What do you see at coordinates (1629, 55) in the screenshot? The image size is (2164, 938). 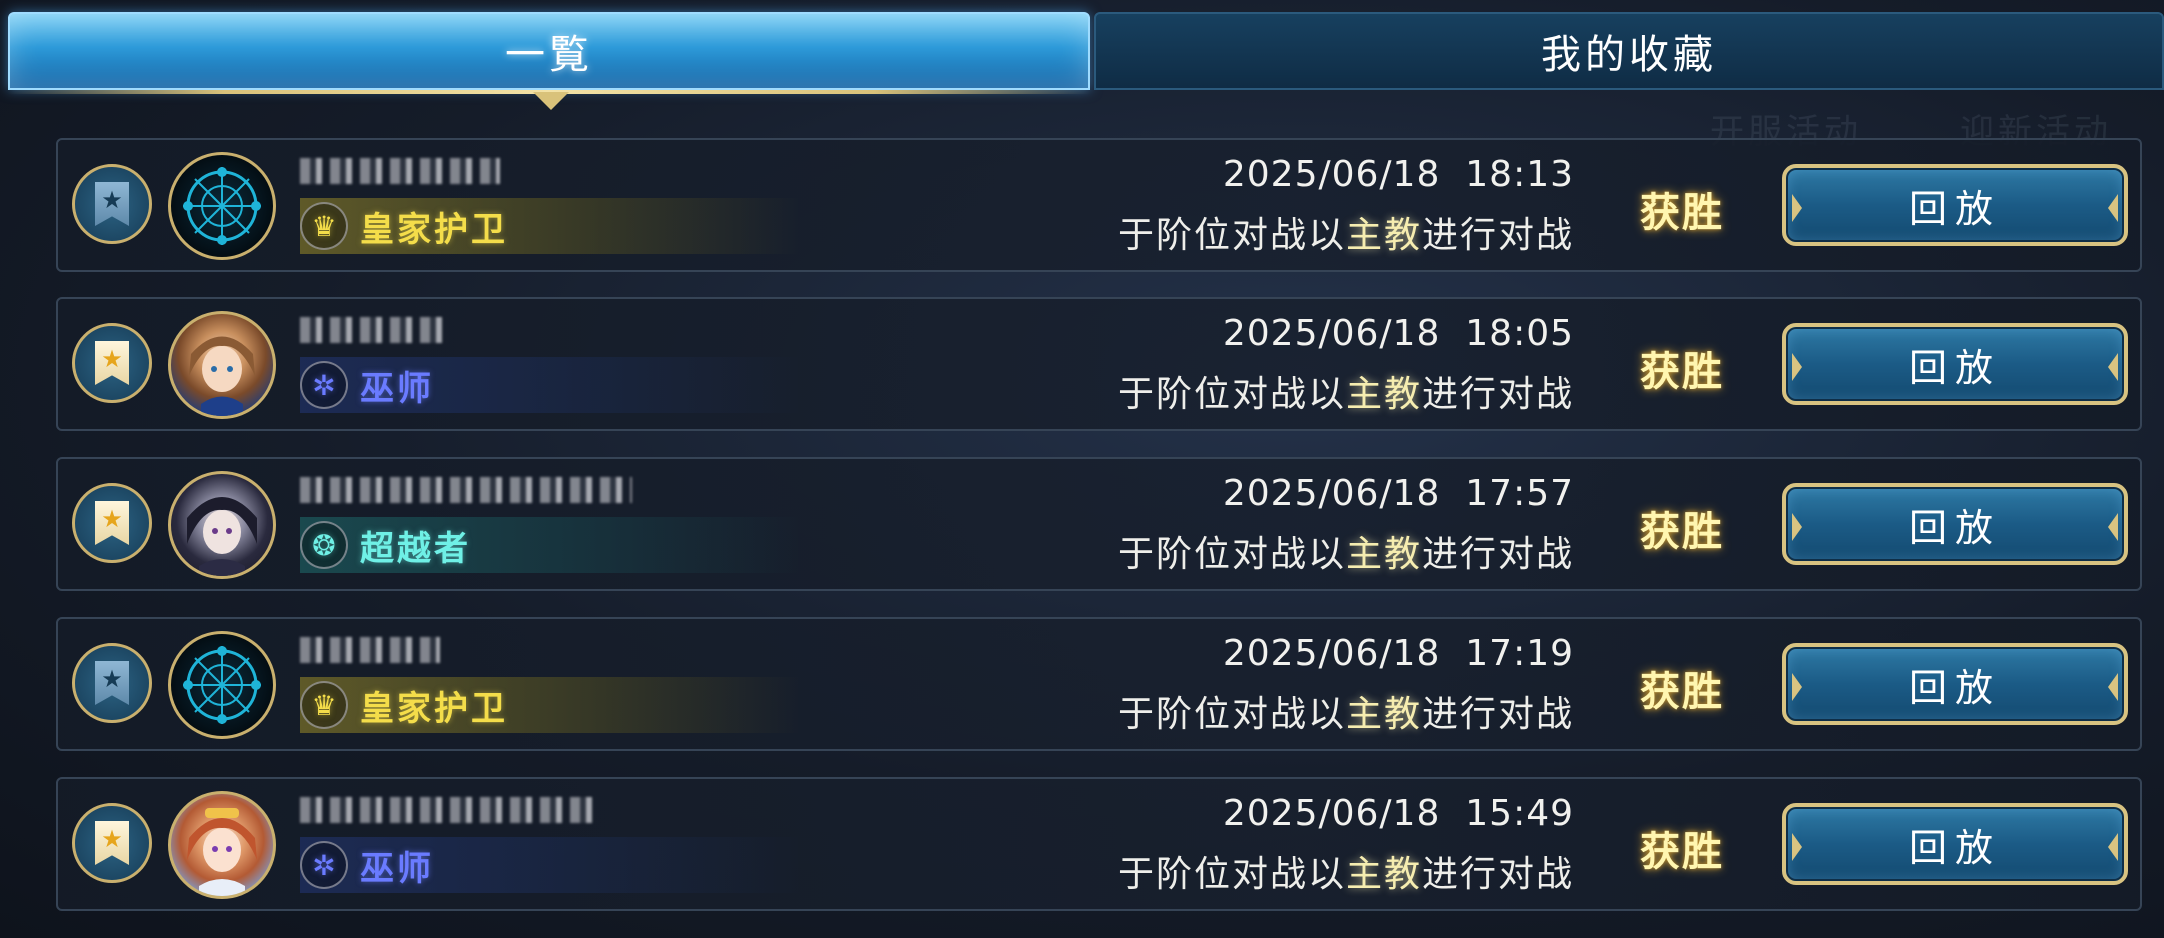 I see `tab-favorites-label: 我的收藏` at bounding box center [1629, 55].